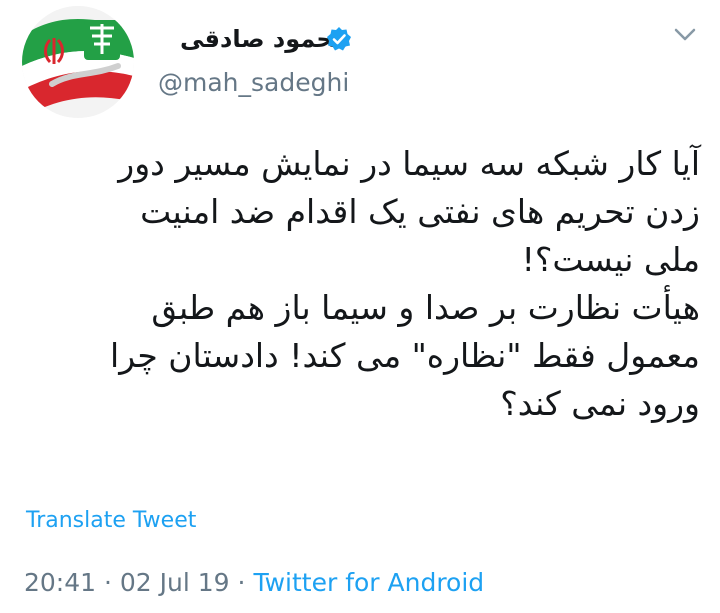 The height and width of the screenshot is (613, 720). I want to click on tweet-text-line: معمول فقط "نظاره" می کند! دادستان چرا, so click(405, 355).